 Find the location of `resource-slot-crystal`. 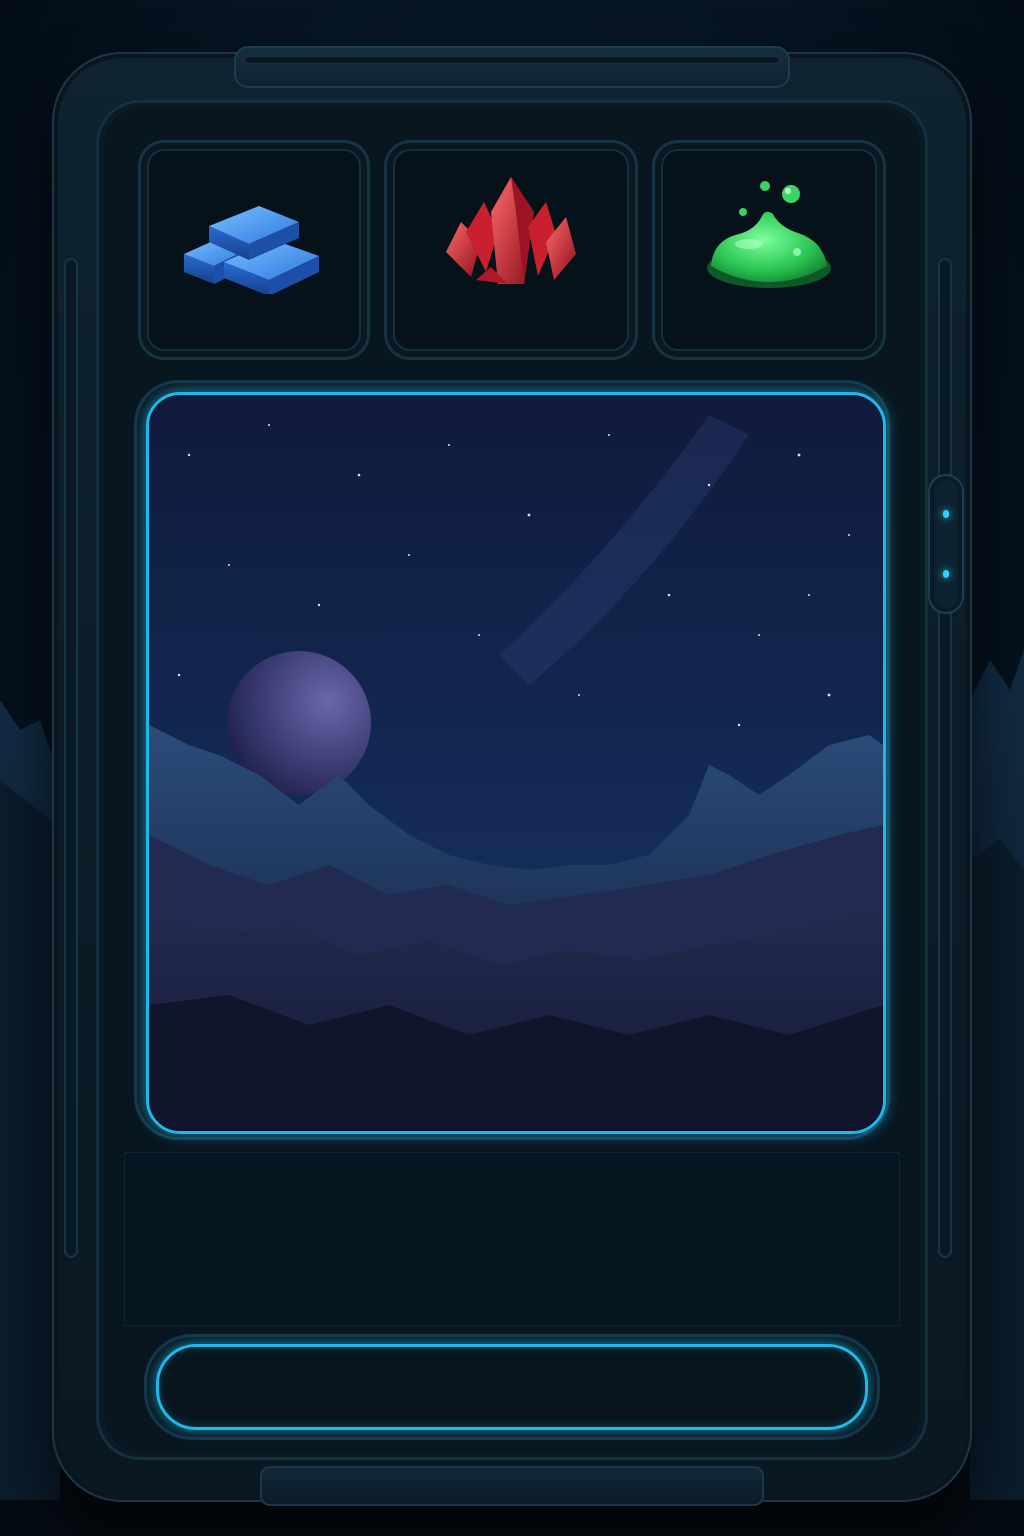

resource-slot-crystal is located at coordinates (511, 250).